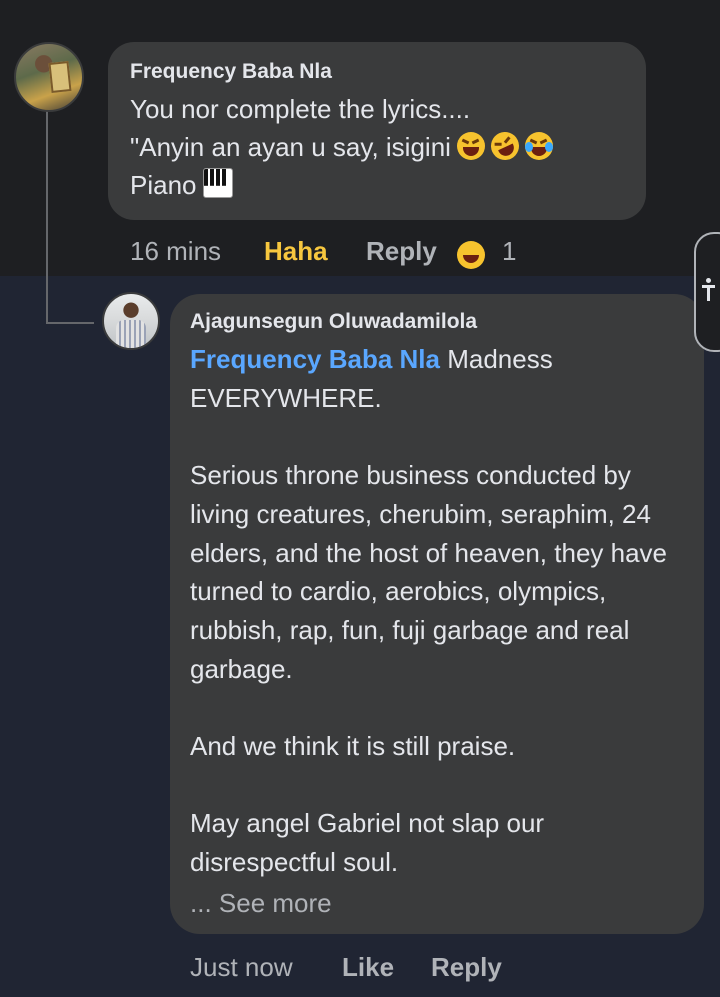 The image size is (720, 997). I want to click on accessibility-icon, so click(709, 290).